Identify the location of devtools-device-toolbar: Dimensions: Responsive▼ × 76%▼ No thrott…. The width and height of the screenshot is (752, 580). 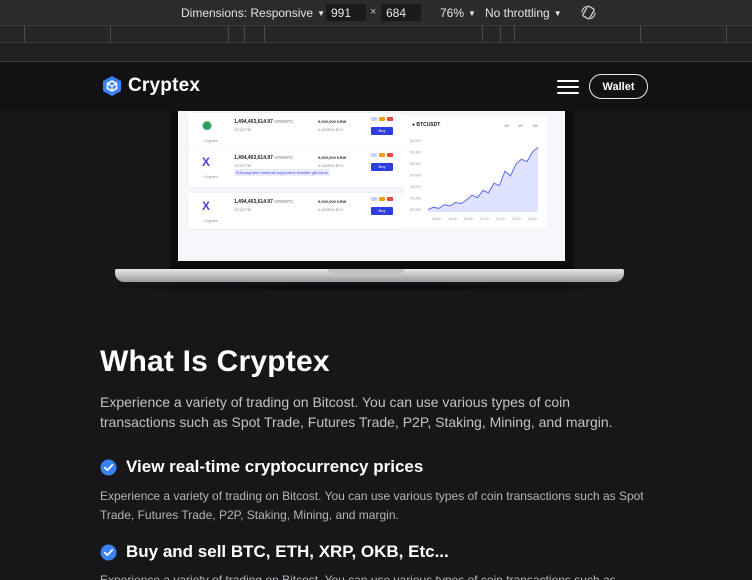
(376, 12).